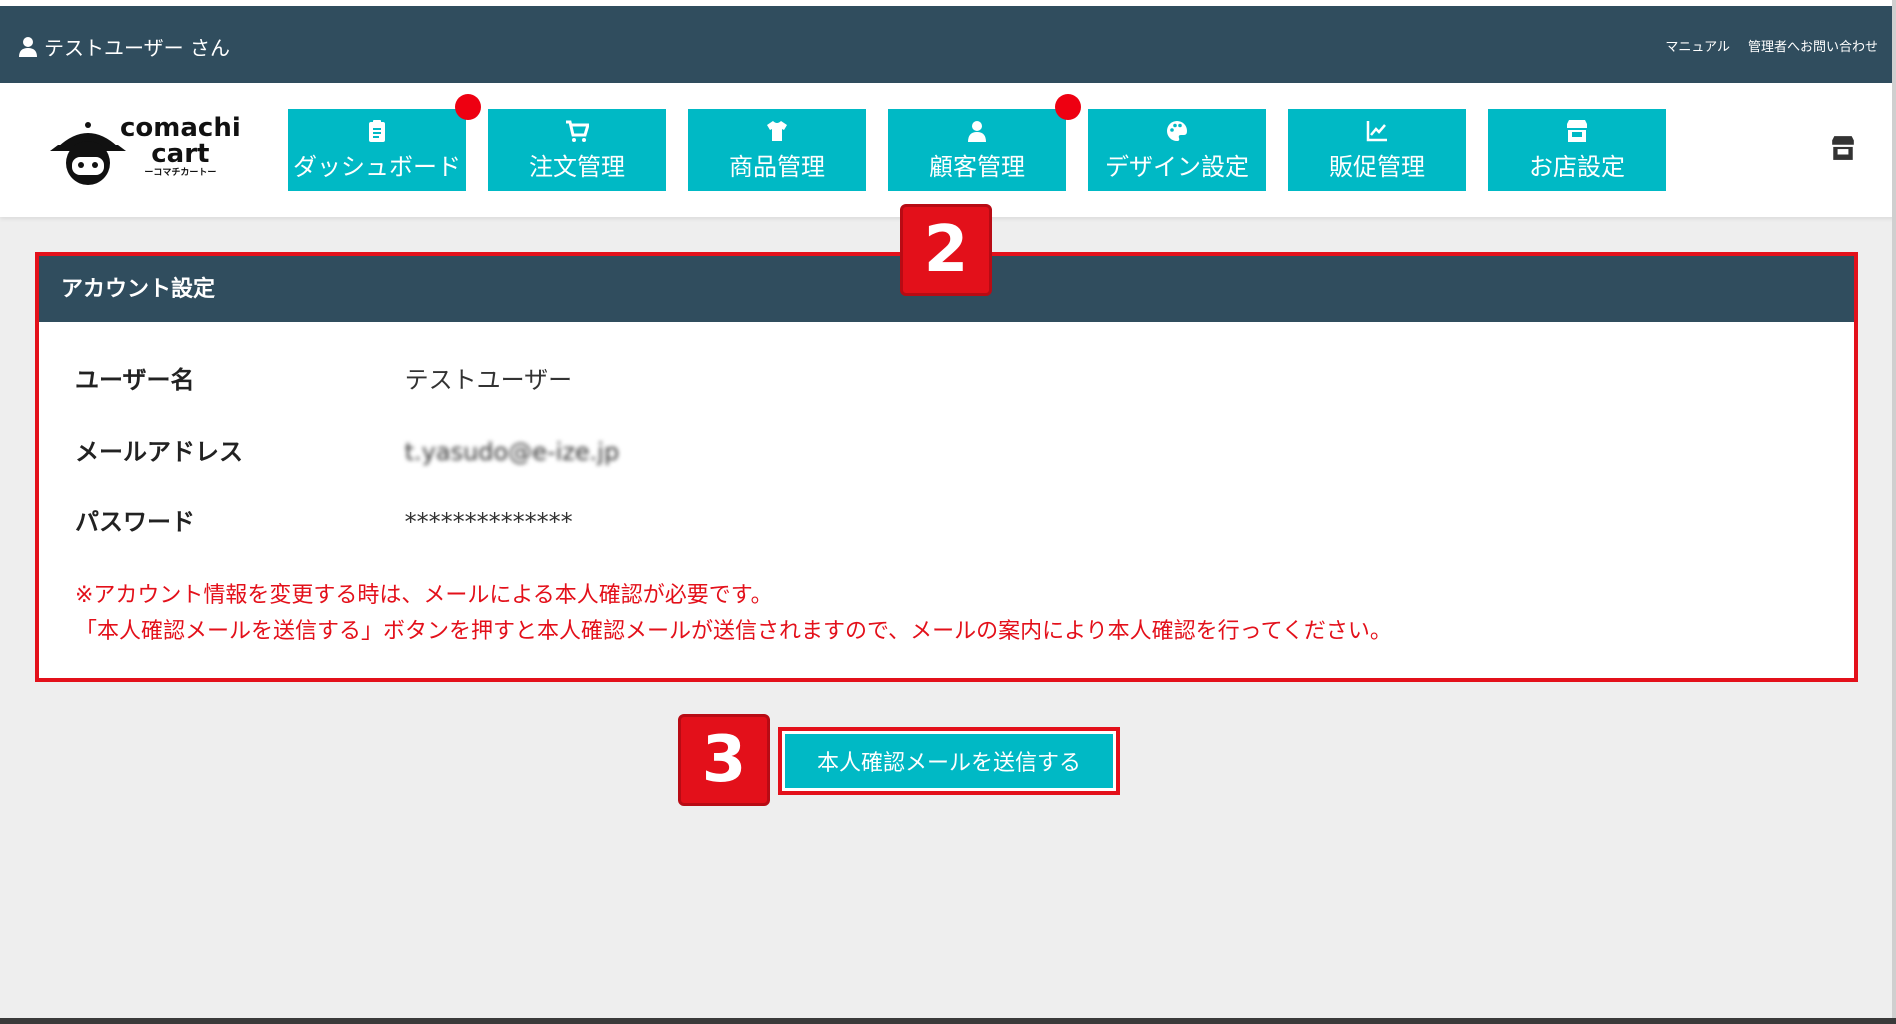  Describe the element at coordinates (1843, 148) in the screenshot. I see `storefront-icon` at that location.